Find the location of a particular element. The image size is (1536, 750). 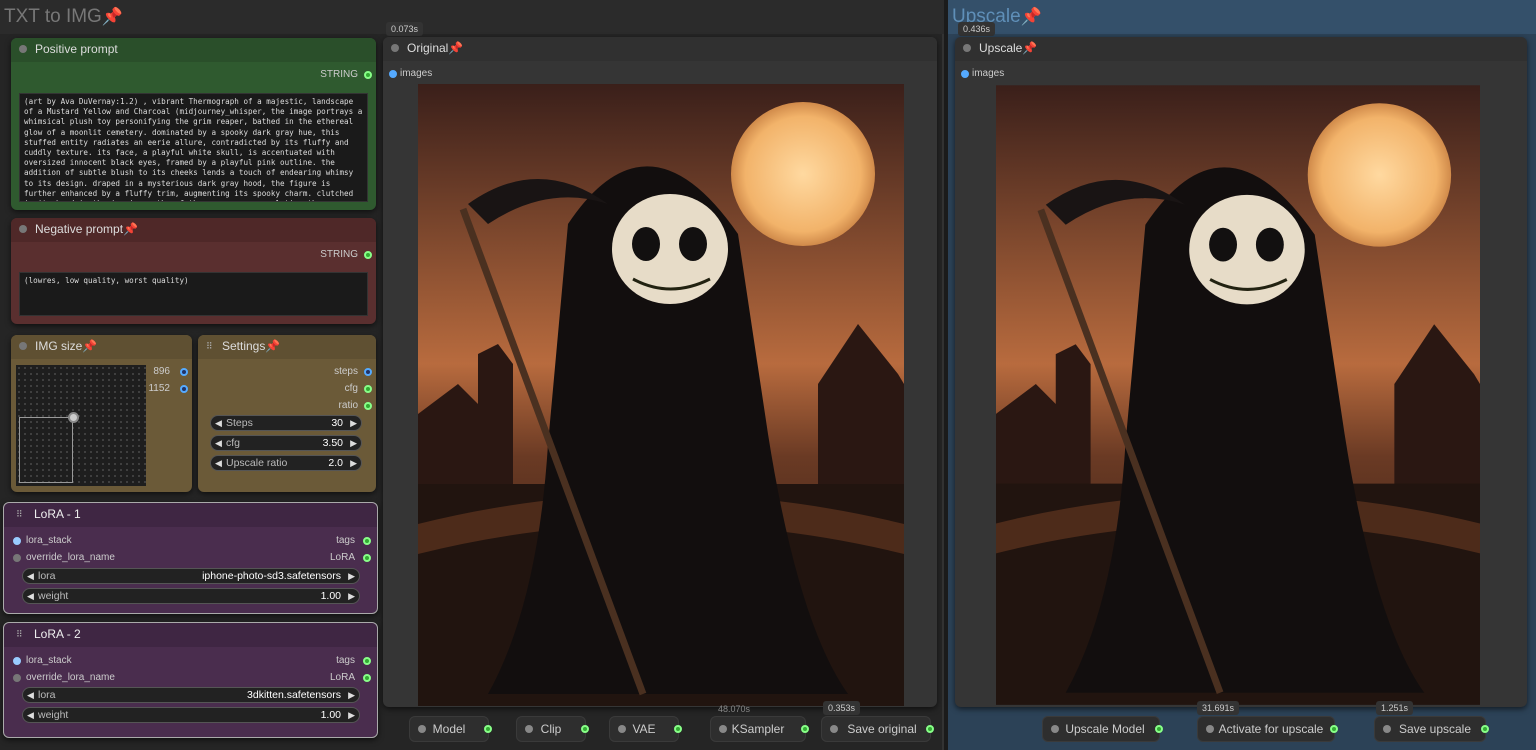

ksampler-button: KSampler is located at coordinates (759, 729).